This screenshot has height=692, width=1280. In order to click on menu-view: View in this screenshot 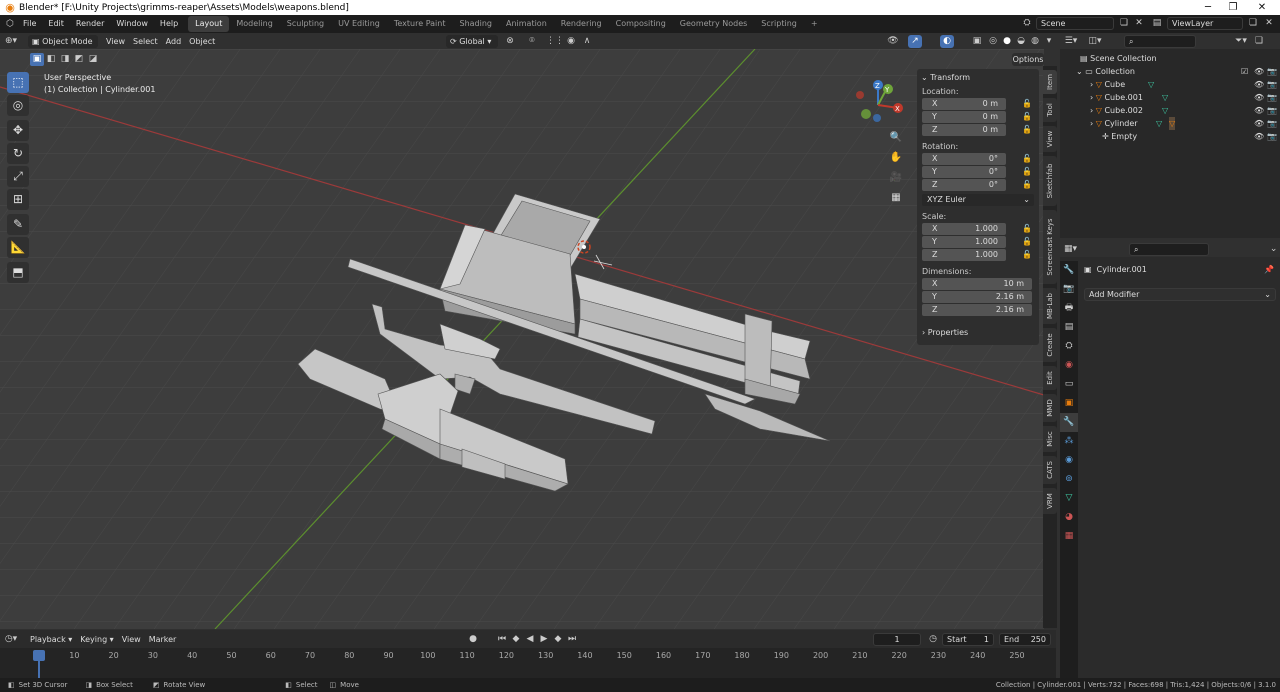, I will do `click(115, 41)`.